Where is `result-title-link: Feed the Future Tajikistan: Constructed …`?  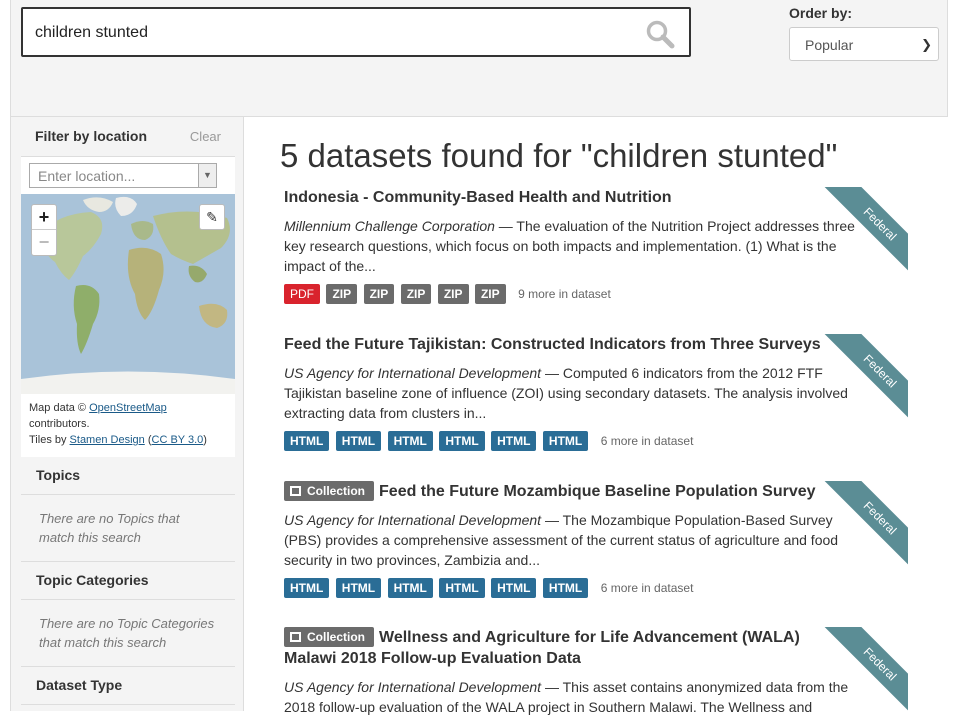 result-title-link: Feed the Future Tajikistan: Constructed … is located at coordinates (596, 344).